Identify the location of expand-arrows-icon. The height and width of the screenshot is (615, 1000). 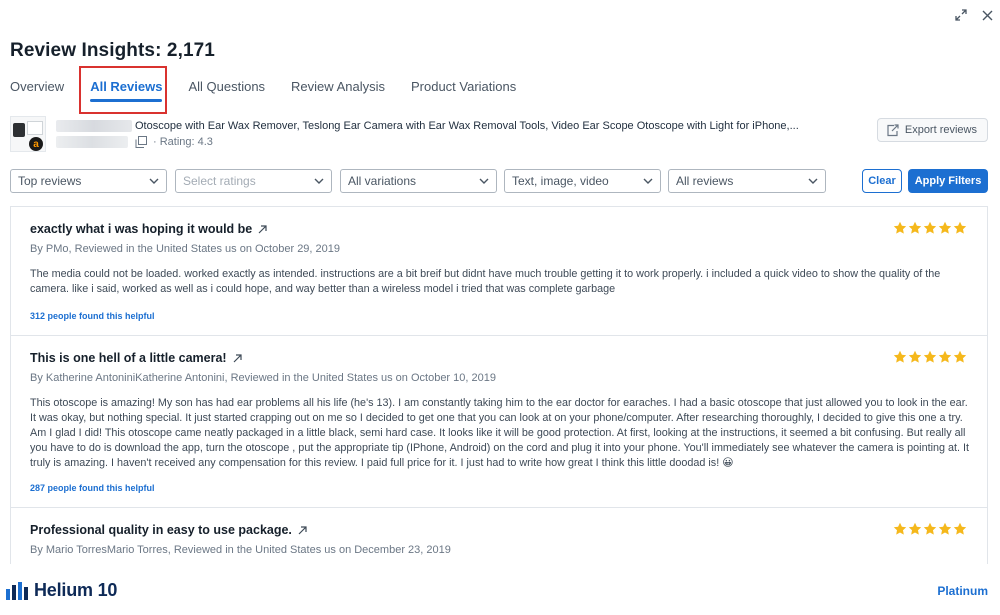
(961, 15).